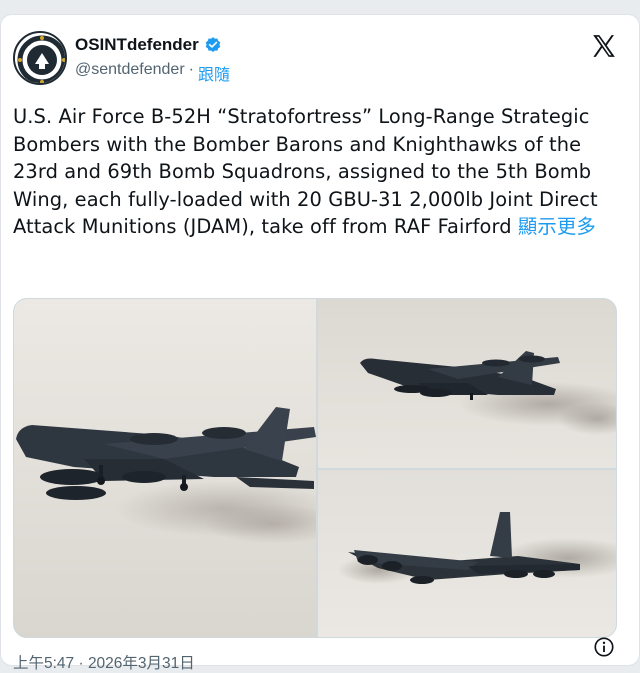  I want to click on handle: @sentdefender, so click(130, 73).